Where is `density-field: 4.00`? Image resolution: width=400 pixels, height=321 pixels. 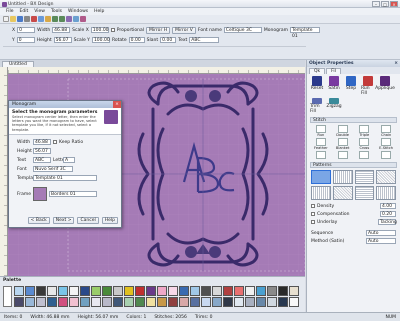
density-field: 4.00 is located at coordinates (388, 206).